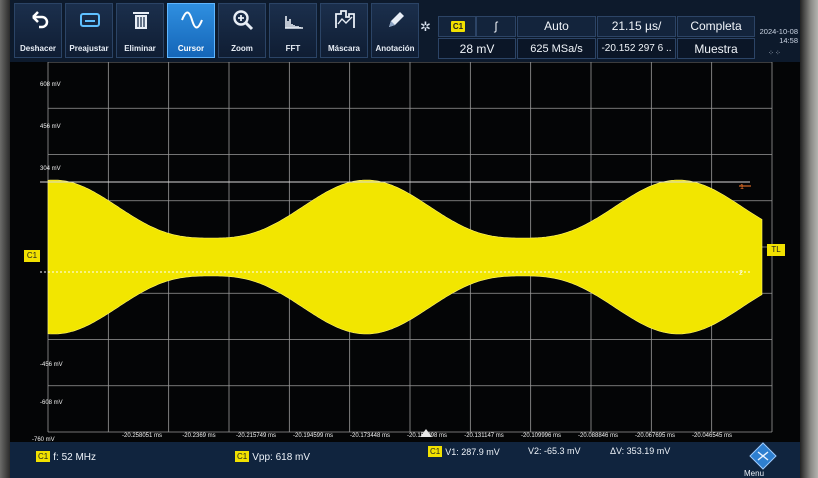  What do you see at coordinates (51, 403) in the screenshot?
I see `y-label: -608 mV` at bounding box center [51, 403].